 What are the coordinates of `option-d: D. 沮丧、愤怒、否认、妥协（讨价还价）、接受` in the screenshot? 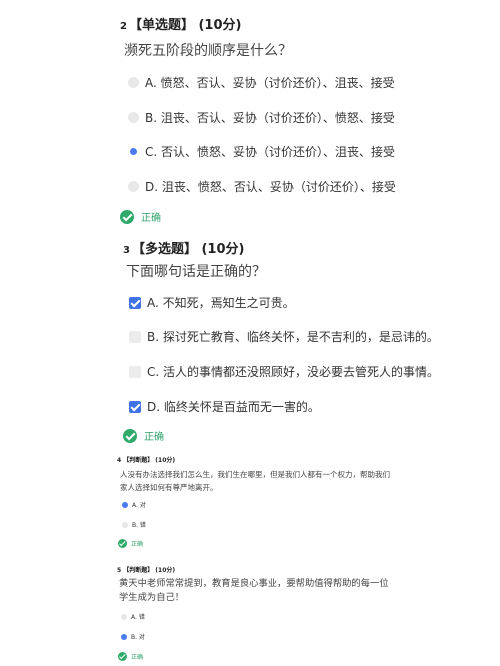 It's located at (262, 186).